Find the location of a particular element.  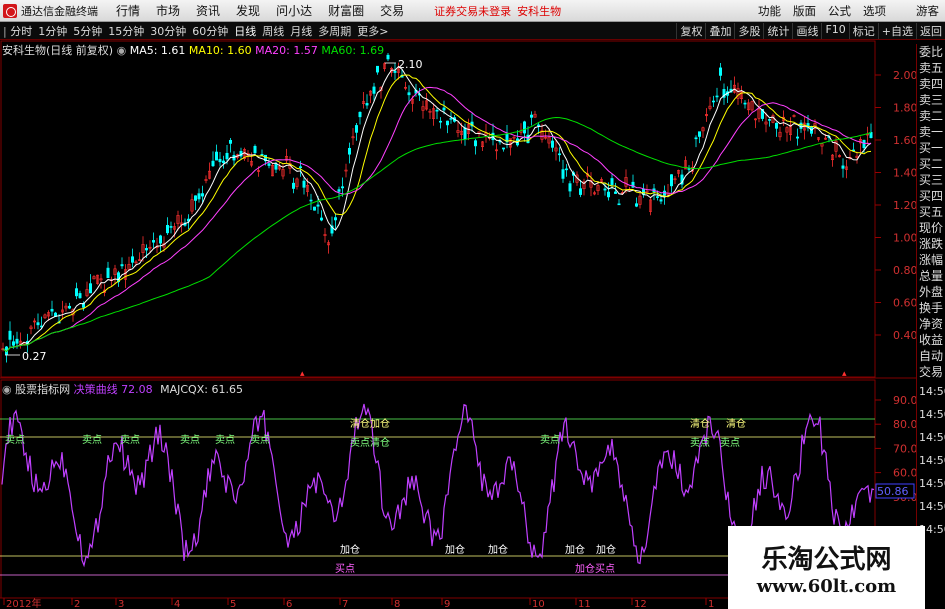

side-label-19: 自动 is located at coordinates (931, 356).